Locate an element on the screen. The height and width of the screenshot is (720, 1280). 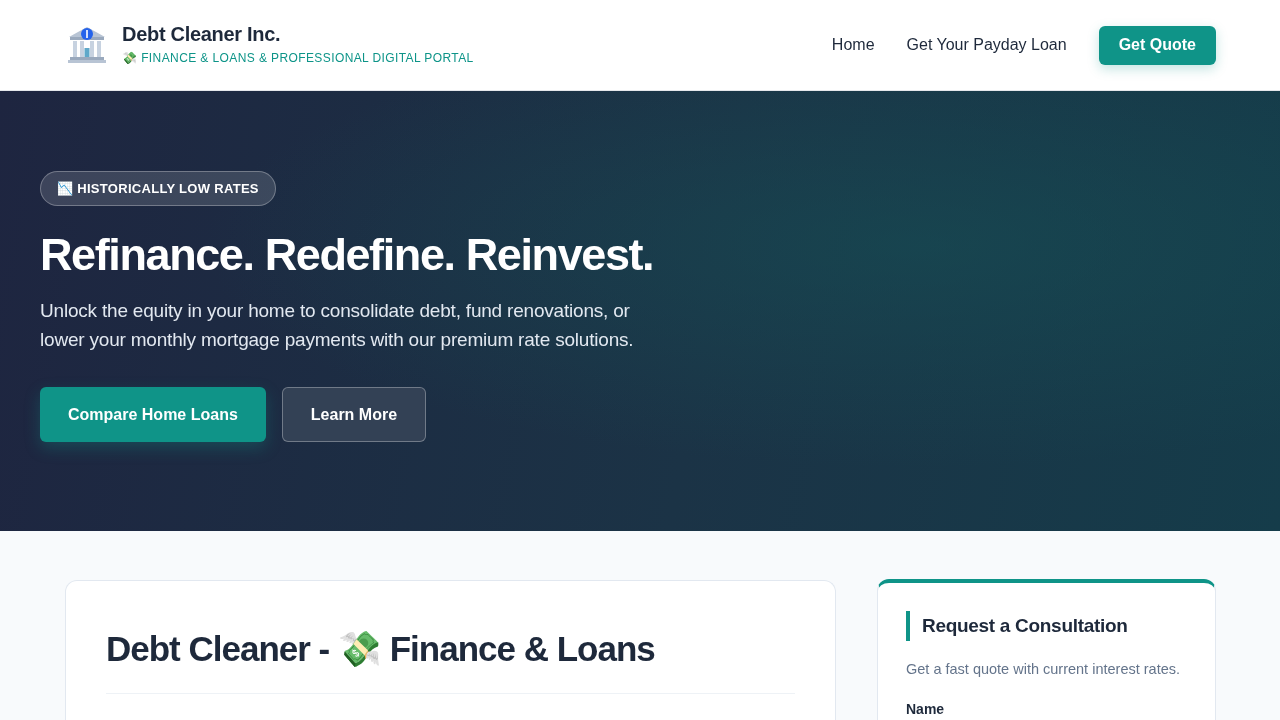
hero-text: Unlock the equity in your home to consolidate debt, fund renovations, or lower your monthly mortgage payments with our premium rate solutions. is located at coordinates (337, 325).